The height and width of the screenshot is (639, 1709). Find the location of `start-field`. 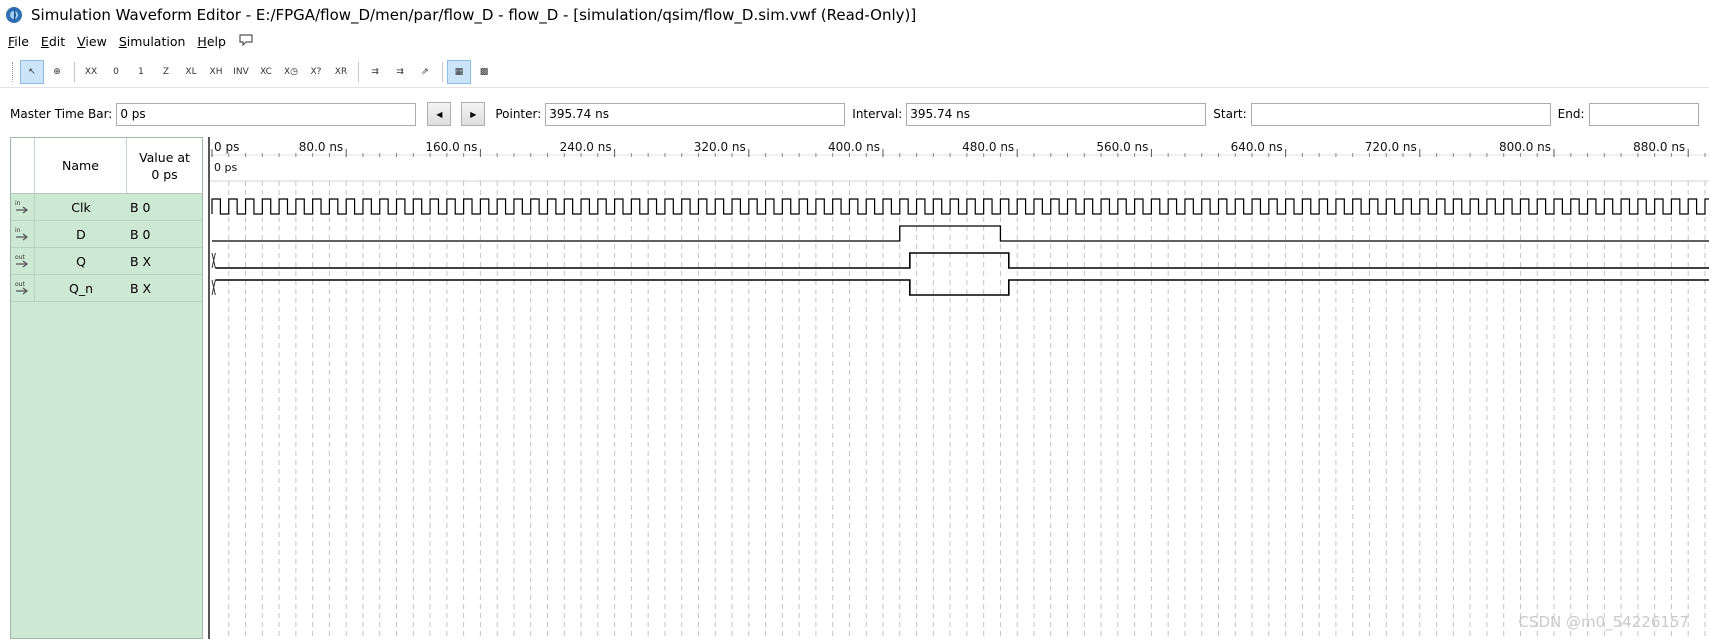

start-field is located at coordinates (1400, 114).